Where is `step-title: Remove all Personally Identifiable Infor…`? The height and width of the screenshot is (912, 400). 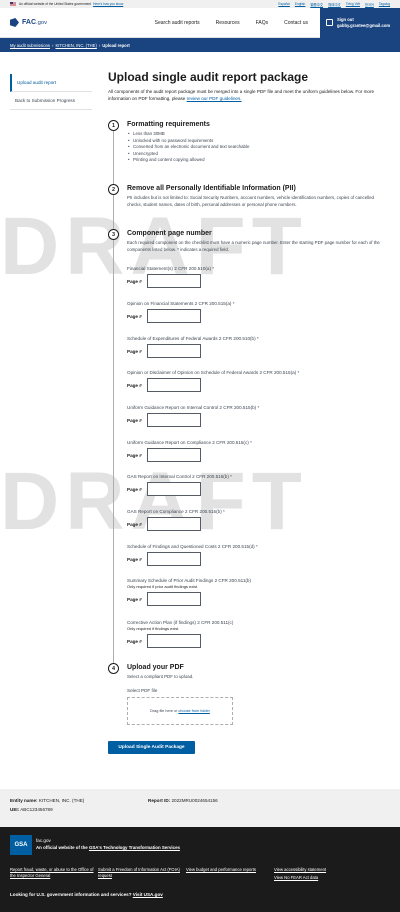 step-title: Remove all Personally Identifiable Infor… is located at coordinates (211, 188).